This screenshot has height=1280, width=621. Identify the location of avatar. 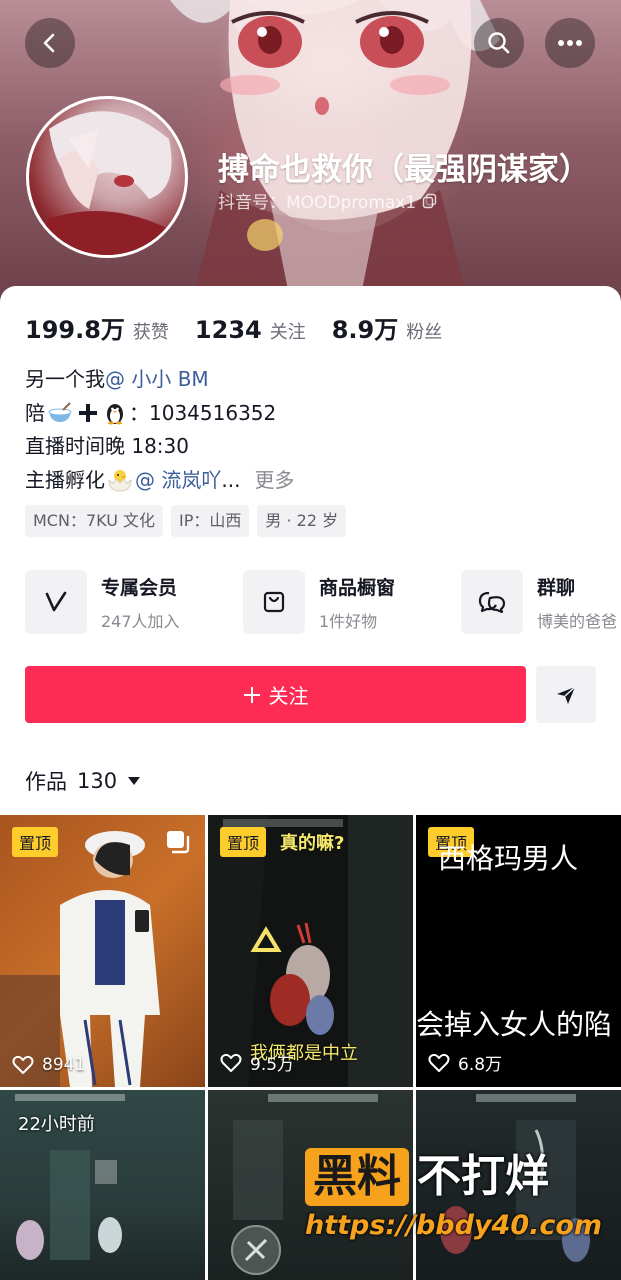
(107, 177).